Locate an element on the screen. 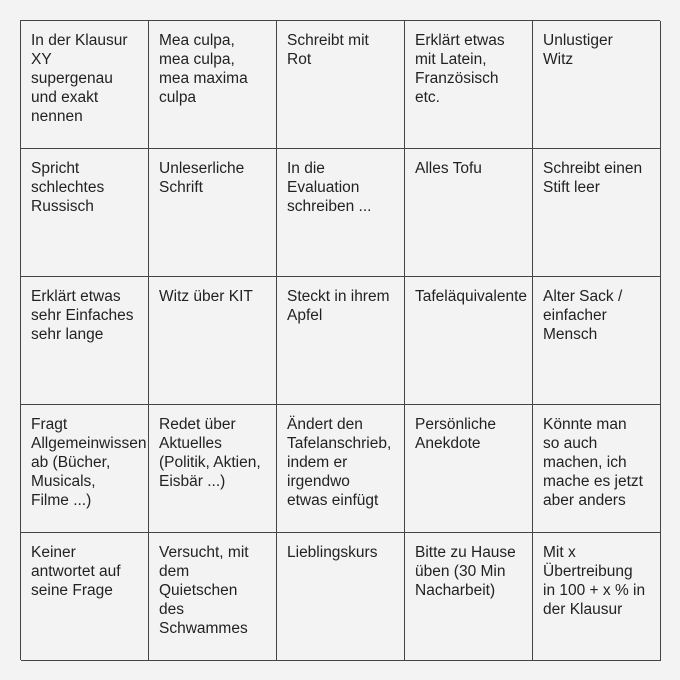 The image size is (680, 680). bingo-cell: Steckt in ihrem Apfel is located at coordinates (341, 341).